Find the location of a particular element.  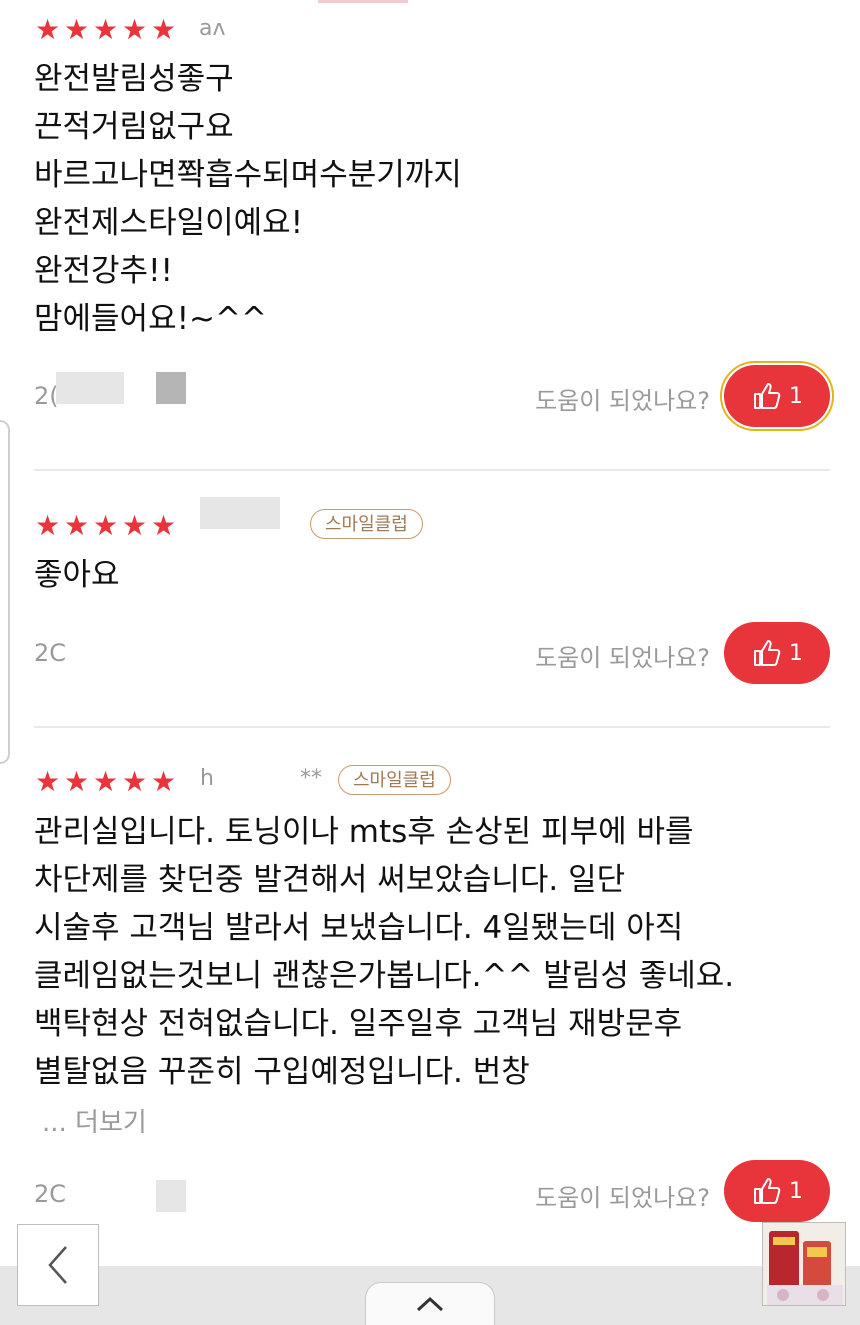

redacted-reviewer-name is located at coordinates (240, 513).